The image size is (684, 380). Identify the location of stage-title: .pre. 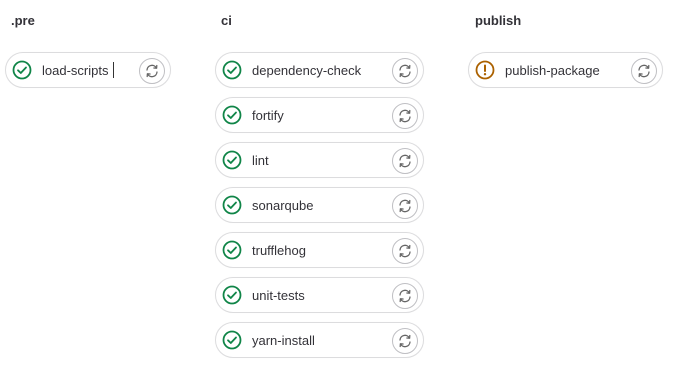
(23, 20).